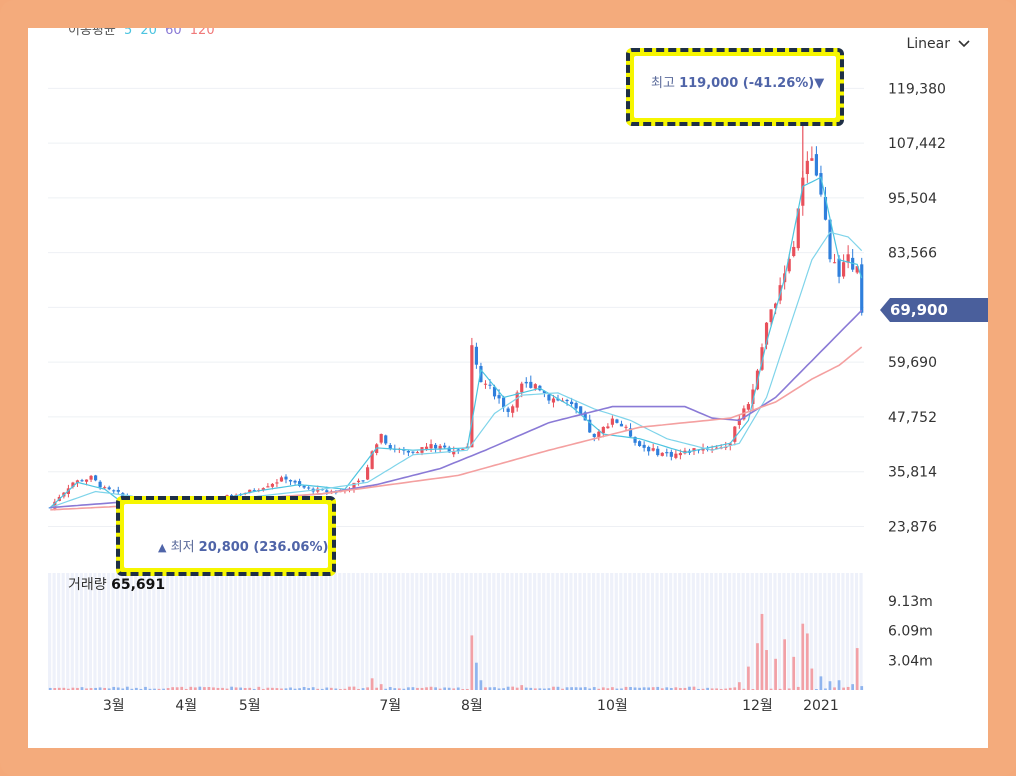  Describe the element at coordinates (114, 706) in the screenshot. I see `x-tick-label: 3월` at that location.